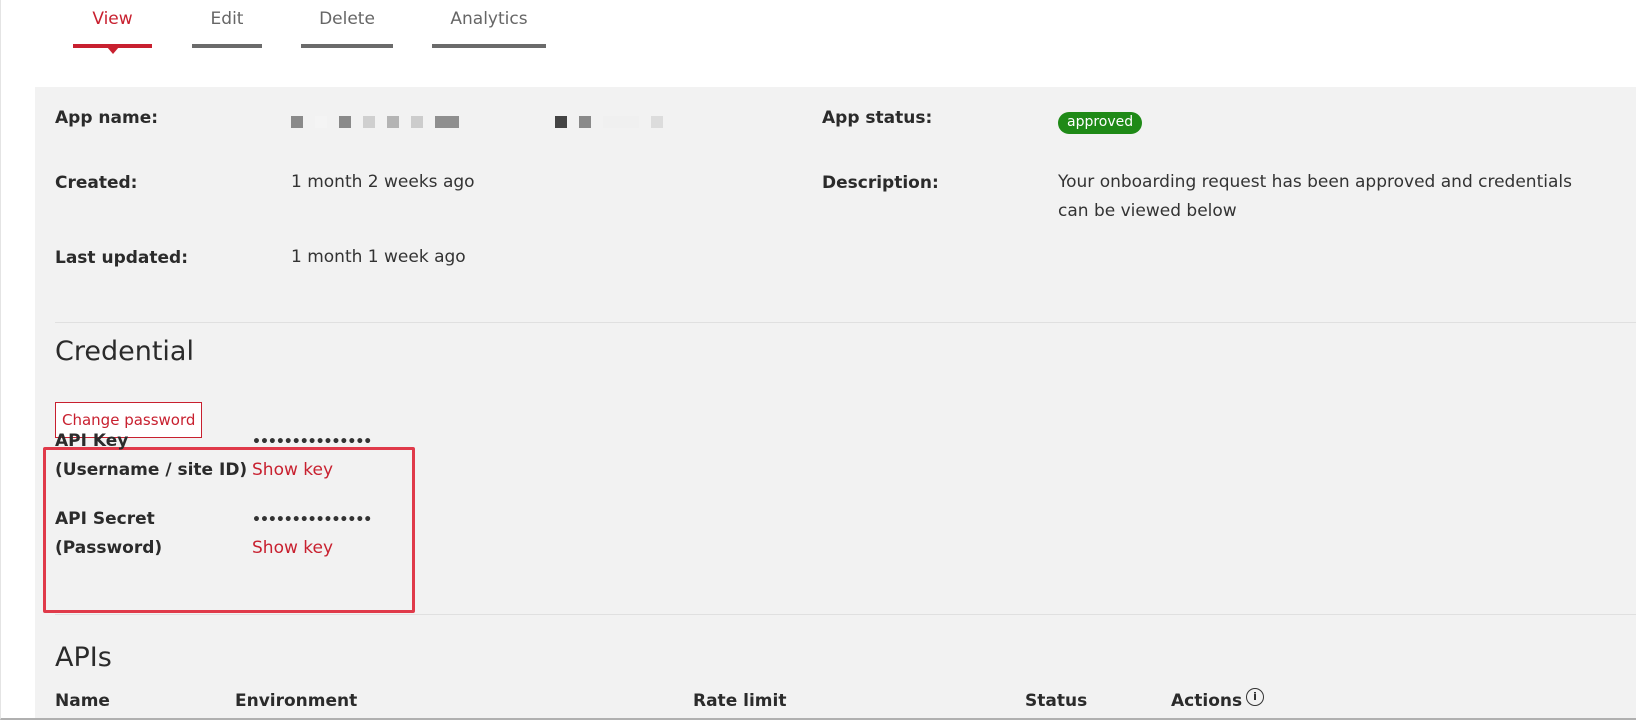 This screenshot has width=1636, height=720. What do you see at coordinates (1100, 123) in the screenshot?
I see `status-badge: approved` at bounding box center [1100, 123].